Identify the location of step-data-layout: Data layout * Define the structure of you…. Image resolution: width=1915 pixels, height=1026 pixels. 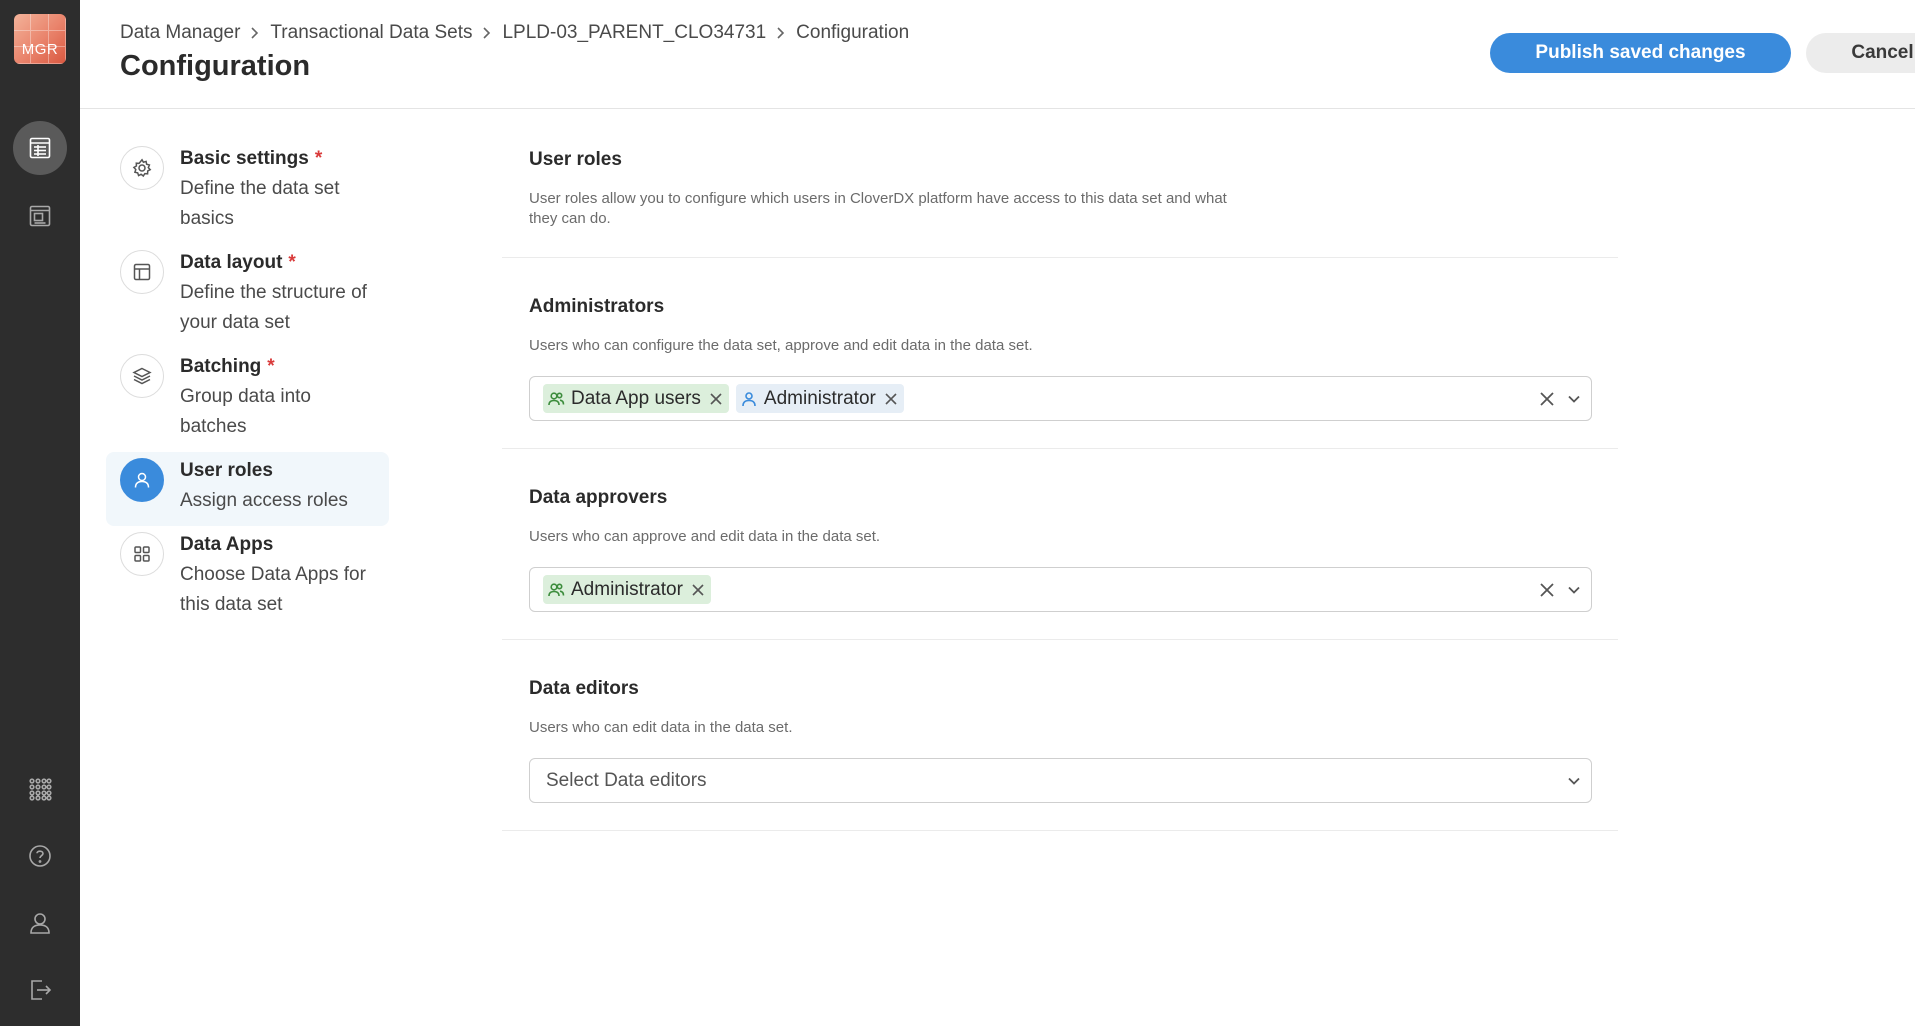
(247, 296).